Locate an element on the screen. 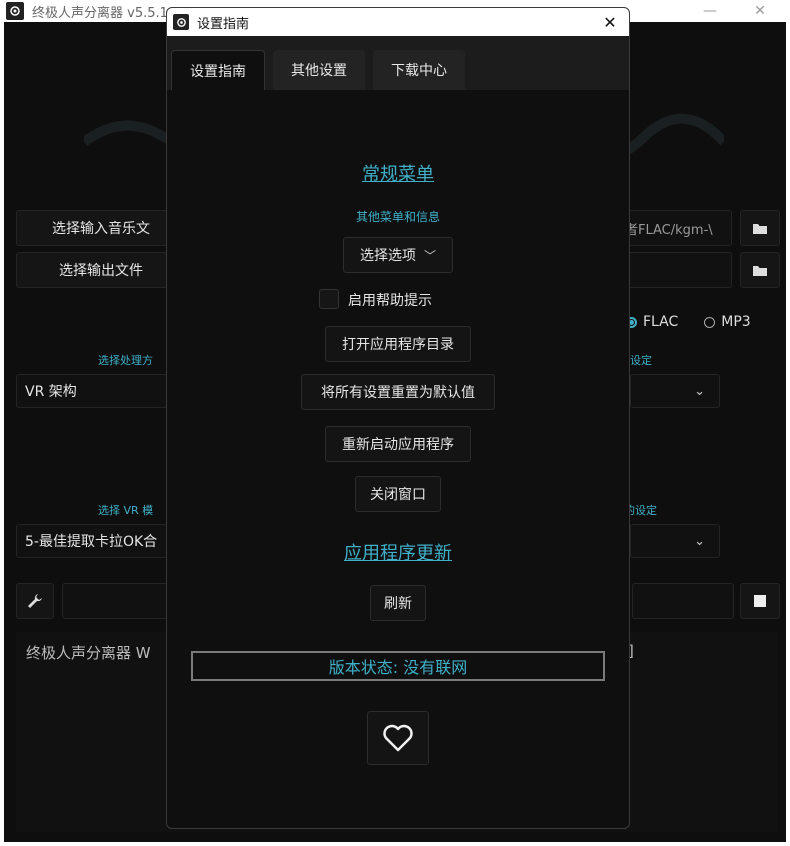  enable-help-label: 启用帮助提示 is located at coordinates (390, 301).